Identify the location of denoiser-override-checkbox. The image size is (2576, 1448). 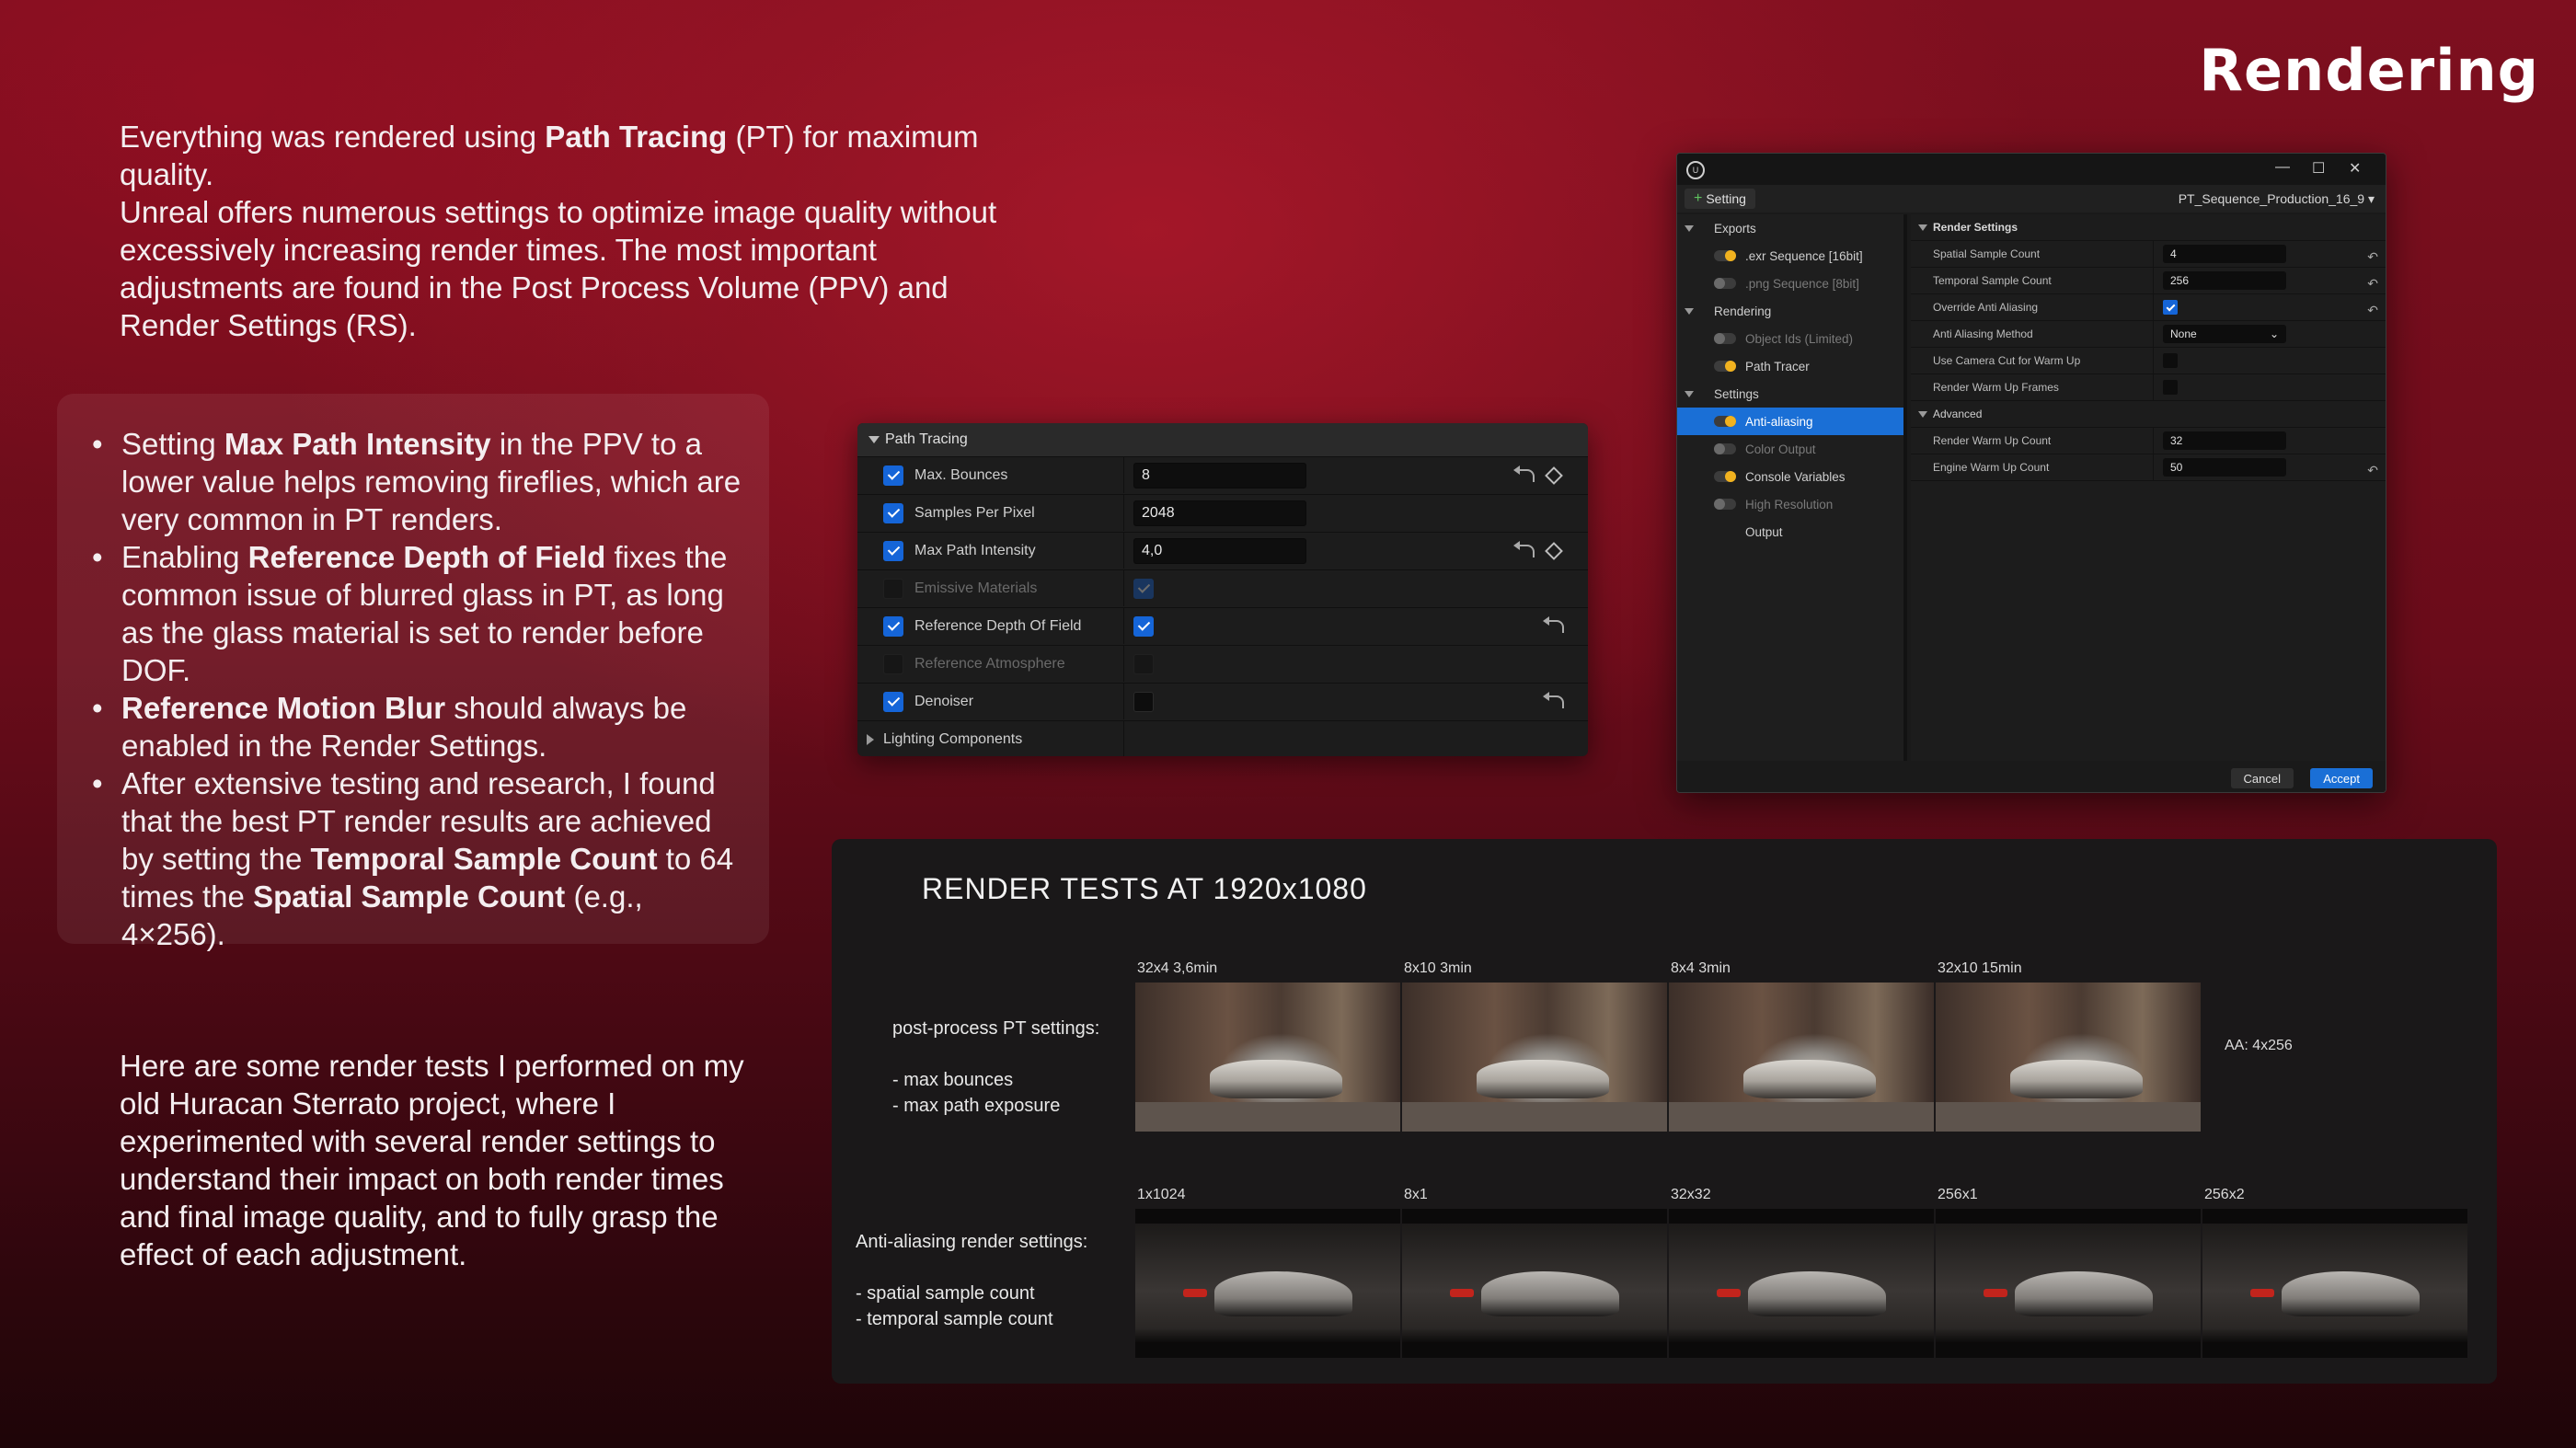
(893, 701).